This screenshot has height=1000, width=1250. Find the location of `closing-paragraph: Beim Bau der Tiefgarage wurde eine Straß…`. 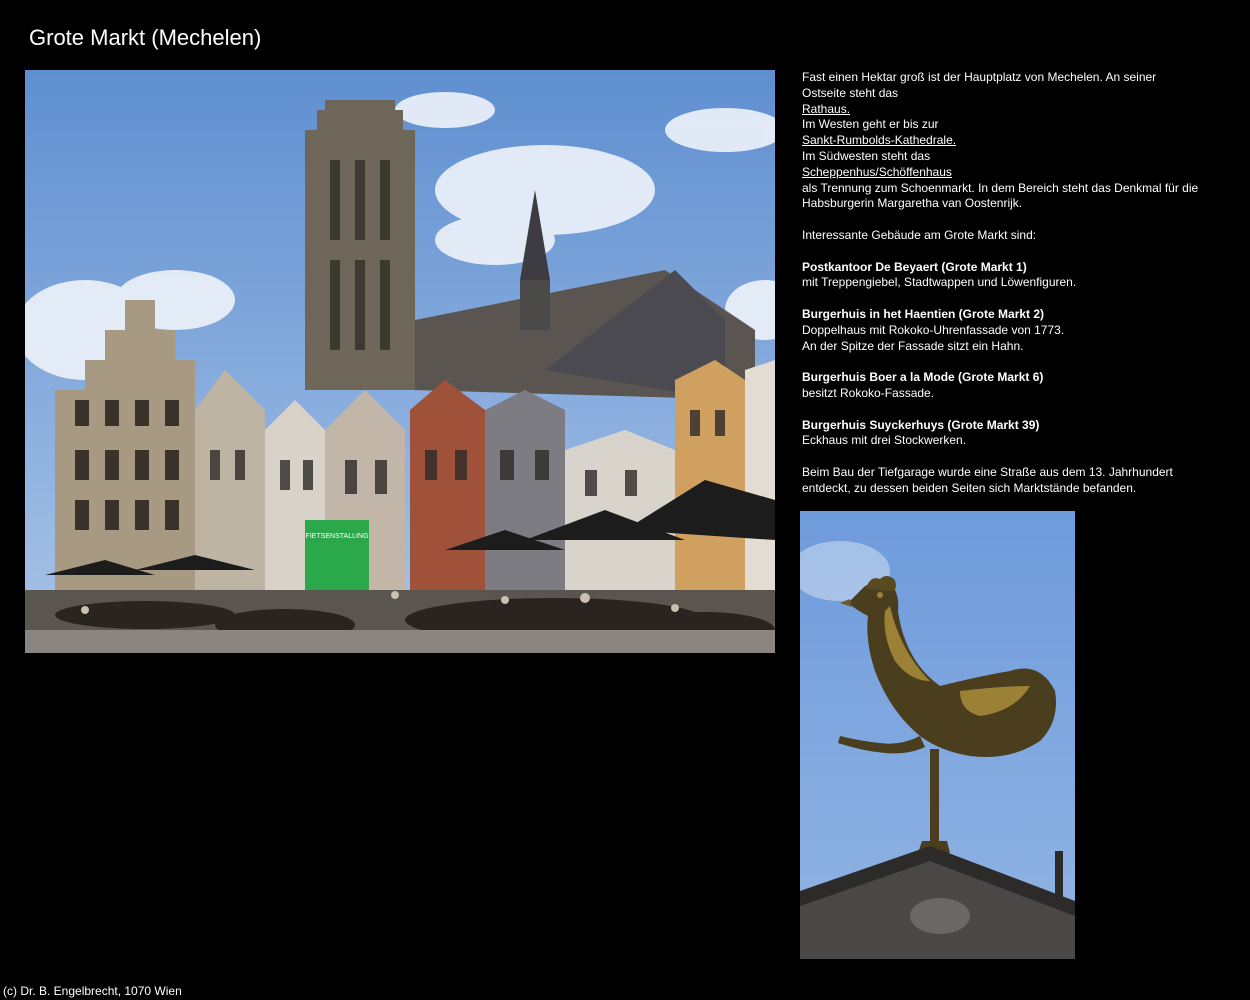

closing-paragraph: Beim Bau der Tiefgarage wurde eine Straß… is located at coordinates (987, 479).